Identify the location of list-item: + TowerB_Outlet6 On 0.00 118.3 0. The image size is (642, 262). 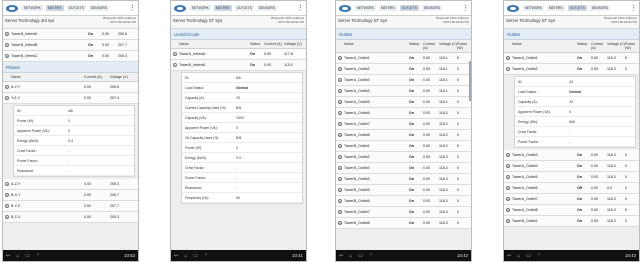
(403, 201).